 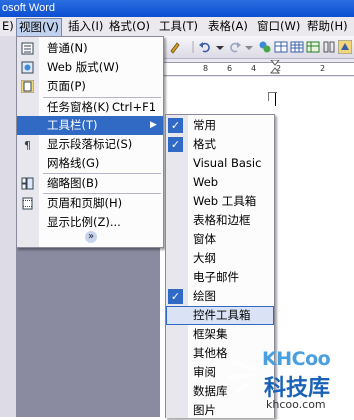 I want to click on ruler-number: 8, so click(x=206, y=68).